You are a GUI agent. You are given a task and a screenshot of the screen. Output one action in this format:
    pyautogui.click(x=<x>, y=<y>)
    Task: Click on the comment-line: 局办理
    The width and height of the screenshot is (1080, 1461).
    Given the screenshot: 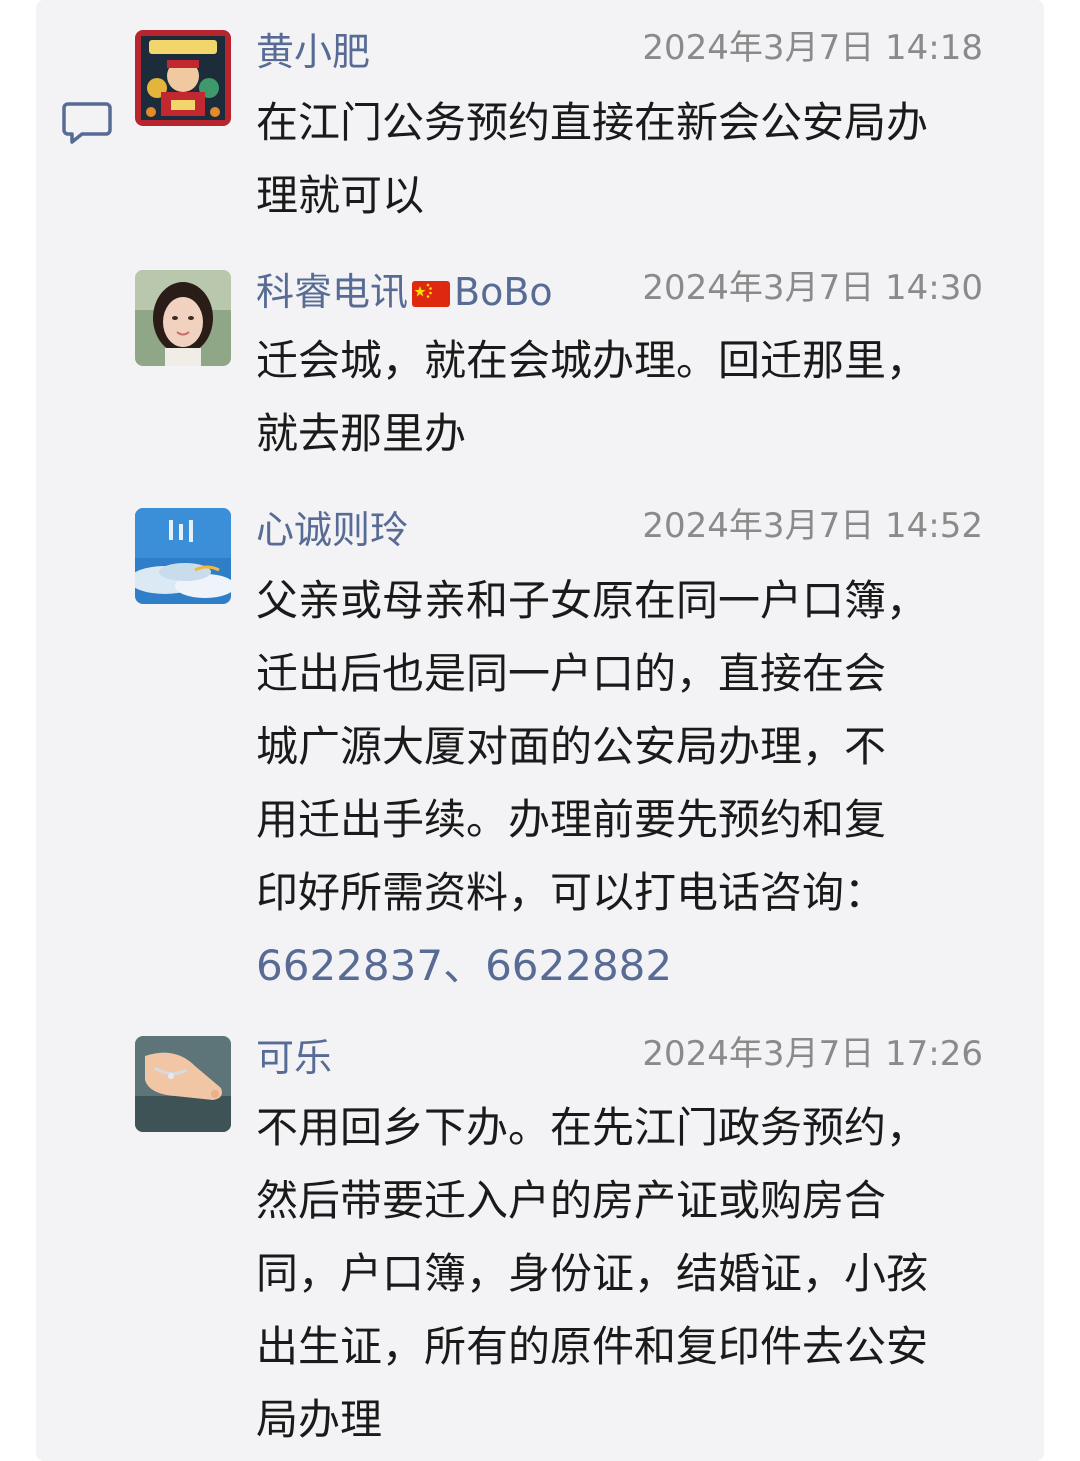 What is the action you would take?
    pyautogui.click(x=319, y=1419)
    